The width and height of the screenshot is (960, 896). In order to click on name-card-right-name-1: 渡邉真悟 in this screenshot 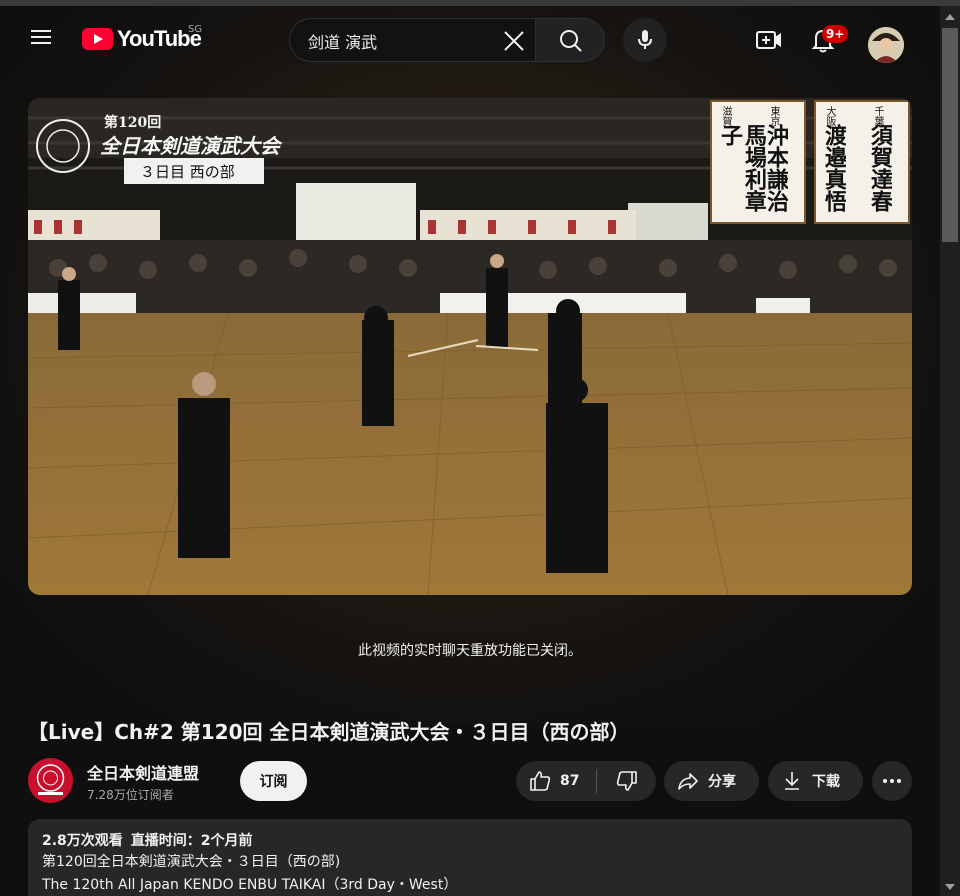, I will do `click(834, 168)`.